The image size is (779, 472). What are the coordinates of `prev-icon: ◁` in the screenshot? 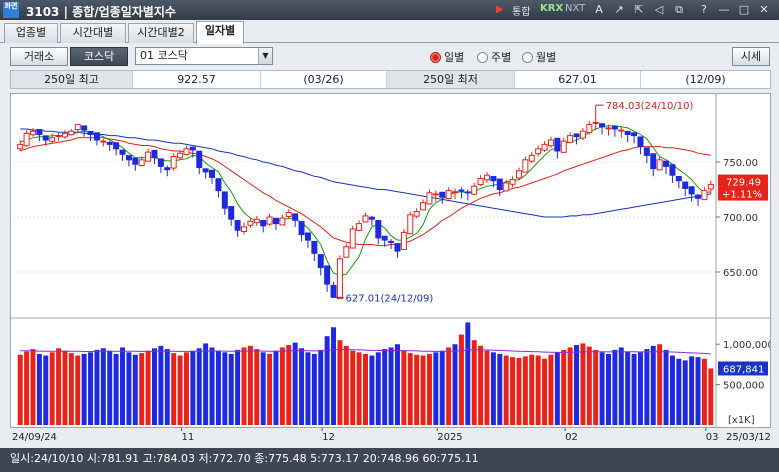 It's located at (659, 10).